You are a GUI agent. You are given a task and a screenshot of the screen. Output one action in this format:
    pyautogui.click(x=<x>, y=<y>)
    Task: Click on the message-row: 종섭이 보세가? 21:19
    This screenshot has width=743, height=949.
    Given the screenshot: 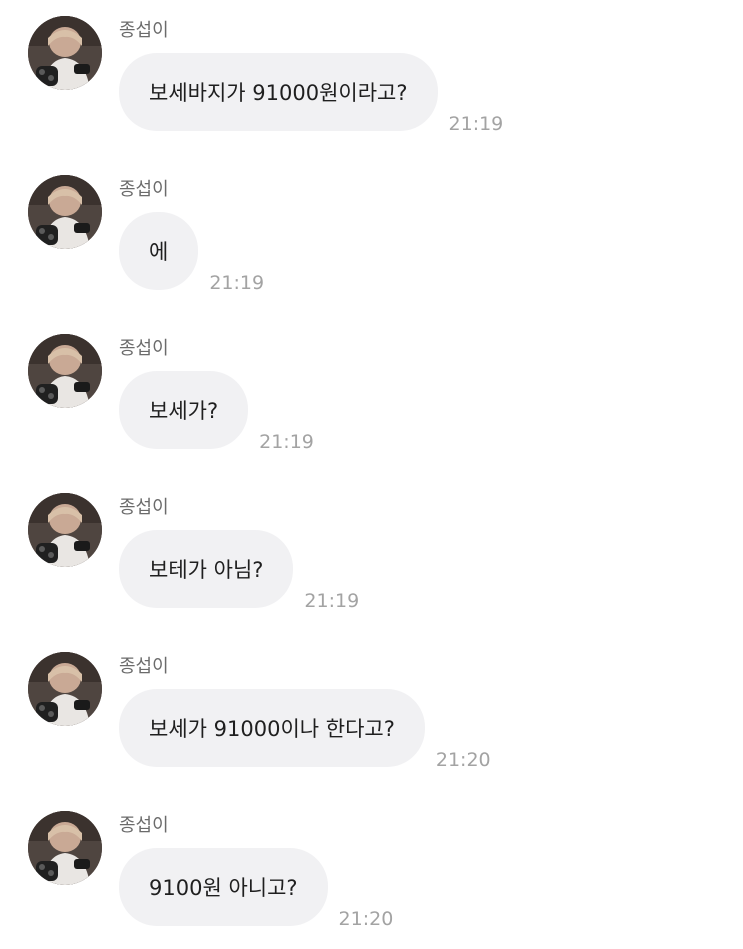 What is the action you would take?
    pyautogui.click(x=371, y=388)
    